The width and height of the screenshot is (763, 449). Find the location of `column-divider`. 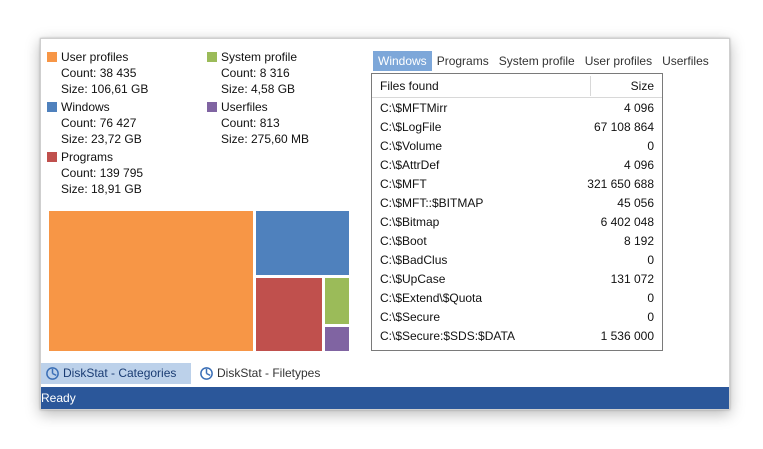

column-divider is located at coordinates (590, 86).